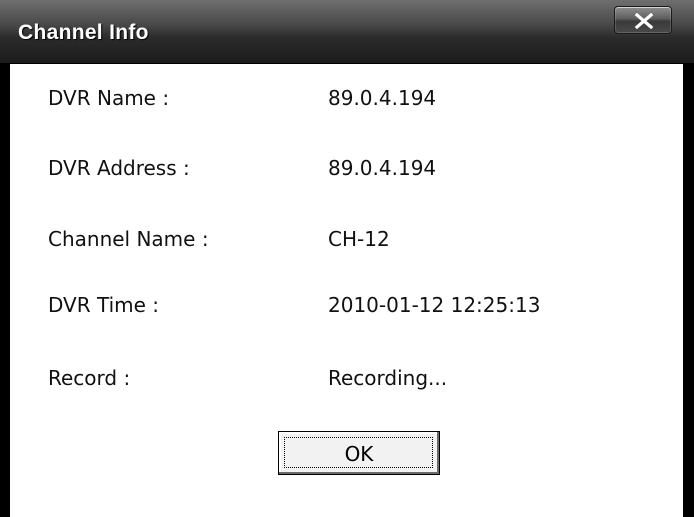 This screenshot has height=517, width=694. I want to click on channel-name-label: Channel Name :, so click(128, 239).